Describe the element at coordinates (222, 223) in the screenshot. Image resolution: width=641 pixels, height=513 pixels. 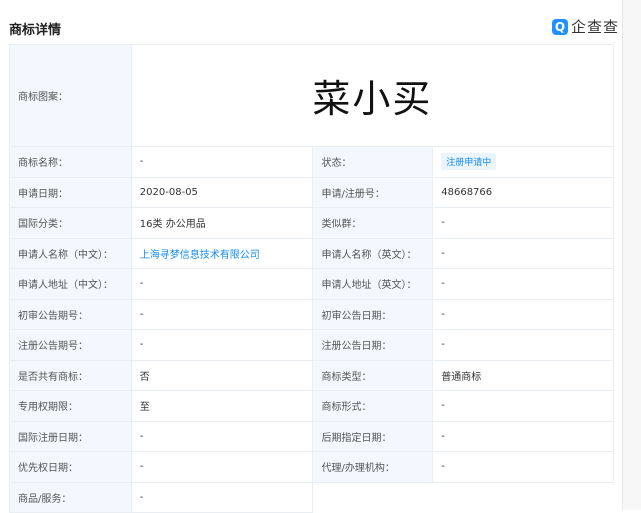
I see `field-value: 16类 办公用品` at that location.